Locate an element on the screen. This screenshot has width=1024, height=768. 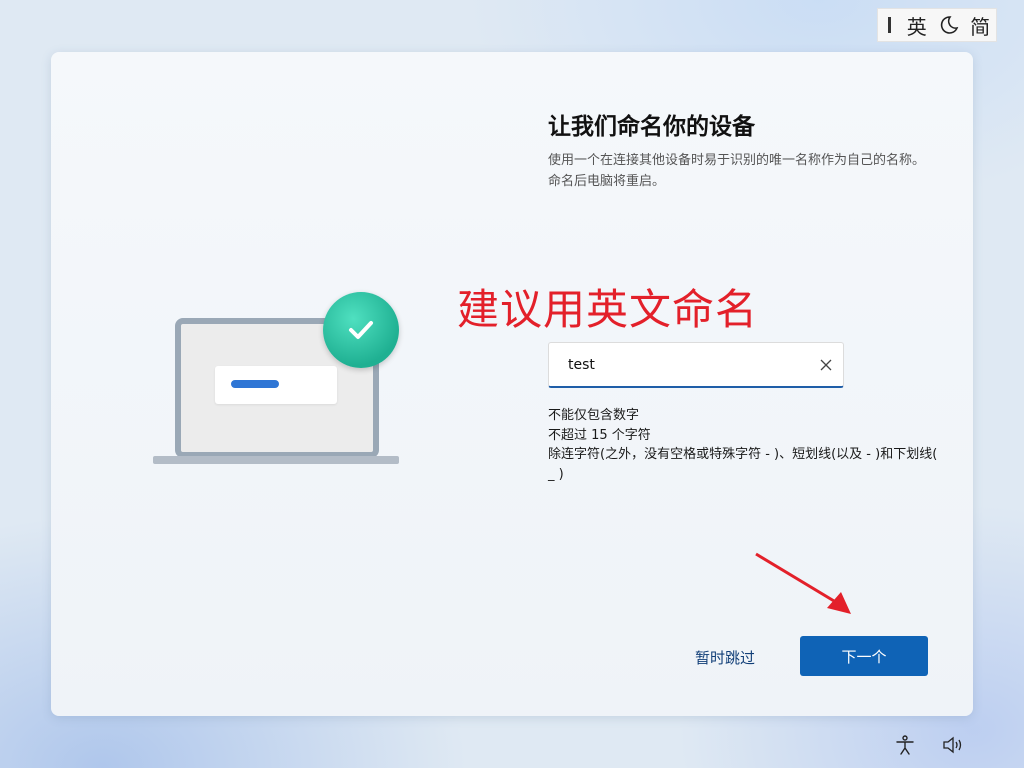
ime-toolbar: 英 简 is located at coordinates (937, 25).